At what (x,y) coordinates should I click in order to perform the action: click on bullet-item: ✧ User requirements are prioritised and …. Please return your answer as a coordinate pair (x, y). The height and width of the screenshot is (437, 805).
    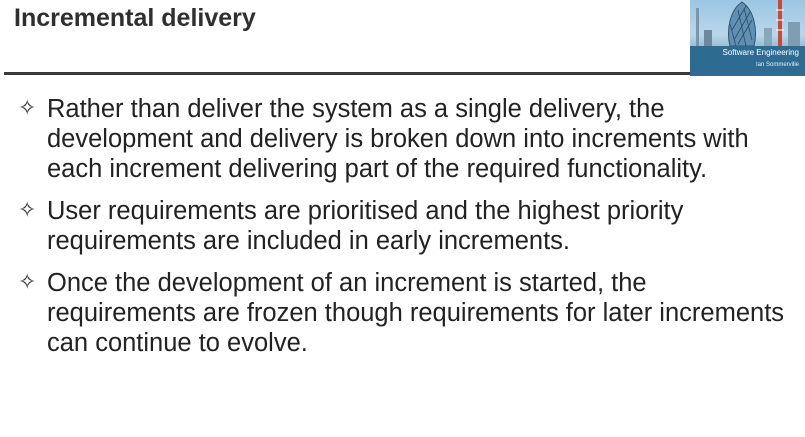
    Looking at the image, I should click on (403, 226).